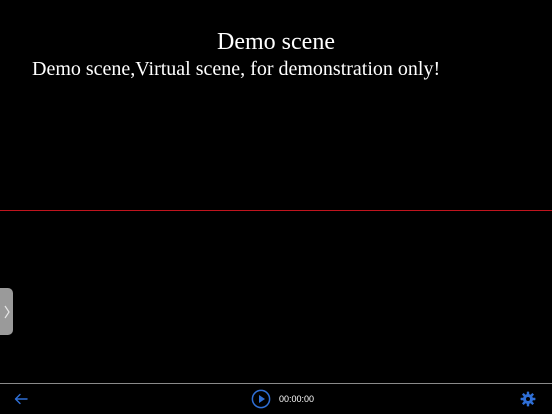  I want to click on playback-timecode: 00:00:00, so click(297, 399).